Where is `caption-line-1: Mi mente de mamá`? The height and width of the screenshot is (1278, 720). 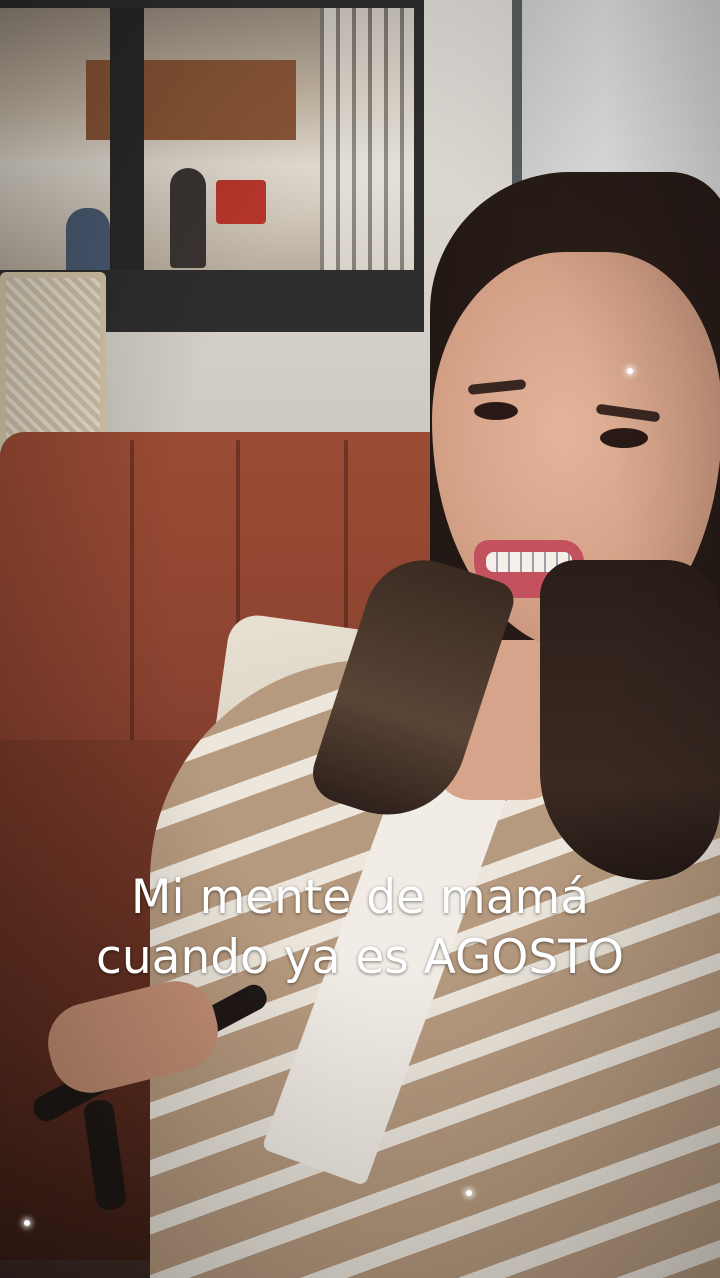
caption-line-1: Mi mente de mamá is located at coordinates (360, 897).